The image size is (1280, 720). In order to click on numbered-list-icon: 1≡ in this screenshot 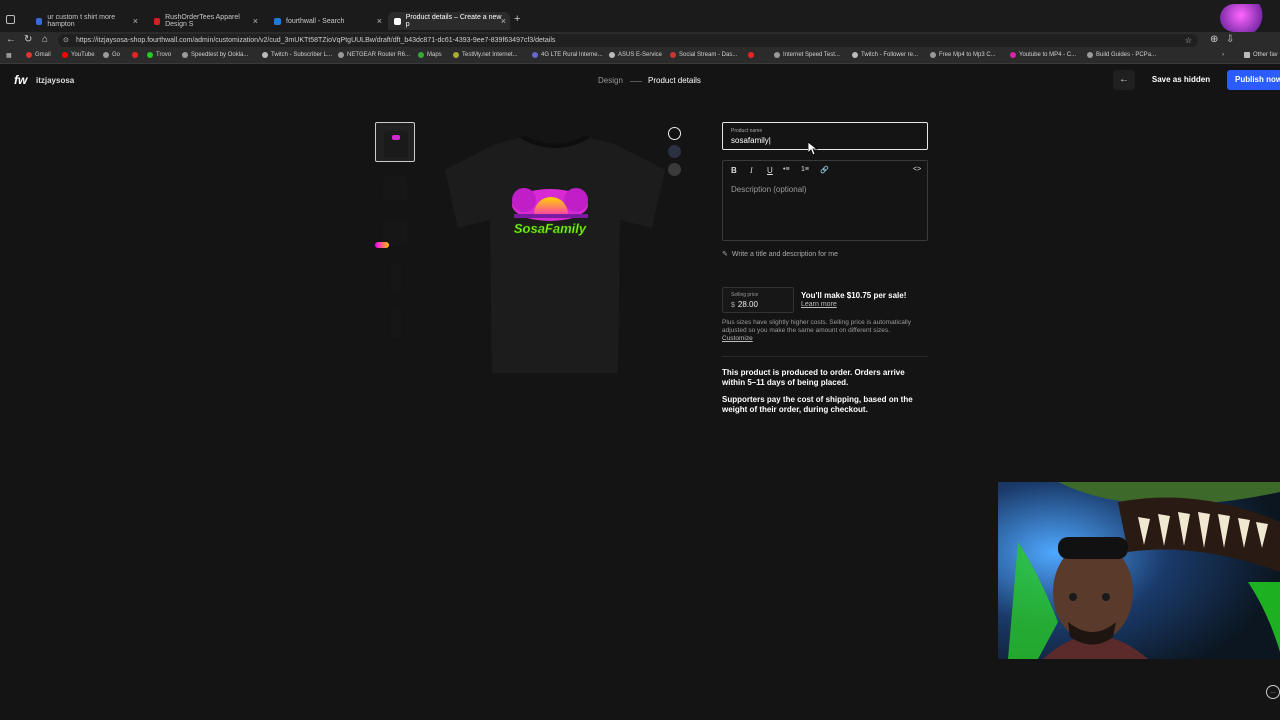, I will do `click(805, 169)`.